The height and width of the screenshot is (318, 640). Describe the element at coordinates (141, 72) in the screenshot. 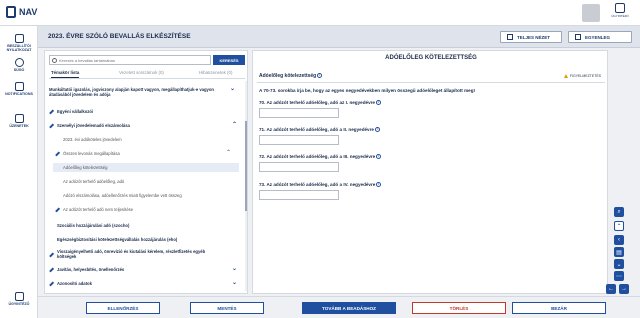

I see `tab-serials: Vezetett sorszámok (0)` at that location.